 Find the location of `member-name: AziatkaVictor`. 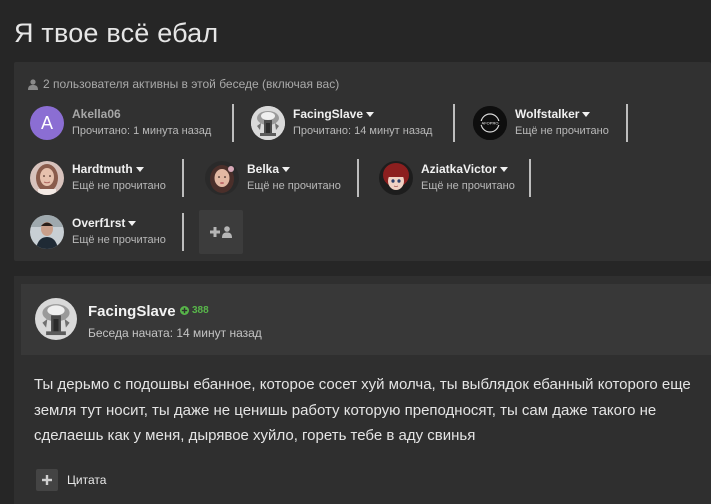

member-name: AziatkaVictor is located at coordinates (459, 169).